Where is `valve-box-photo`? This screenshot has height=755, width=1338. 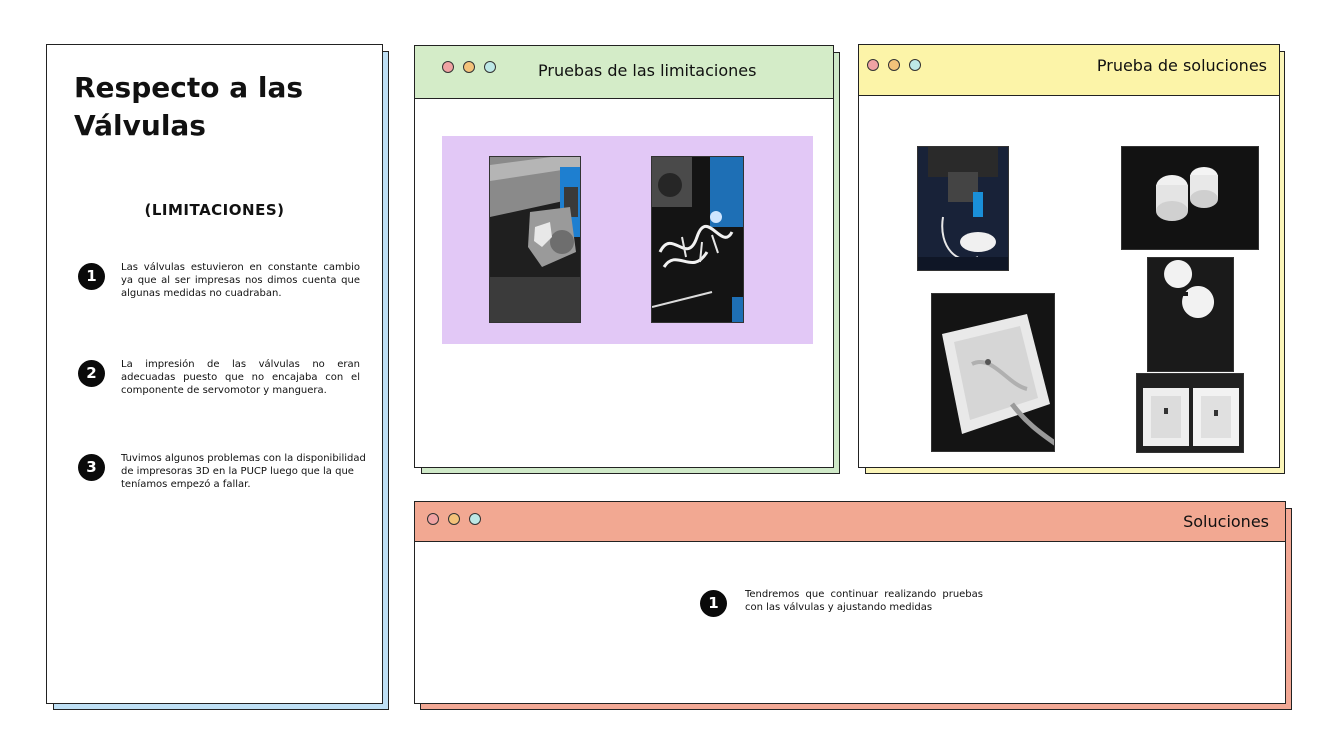 valve-box-photo is located at coordinates (993, 372).